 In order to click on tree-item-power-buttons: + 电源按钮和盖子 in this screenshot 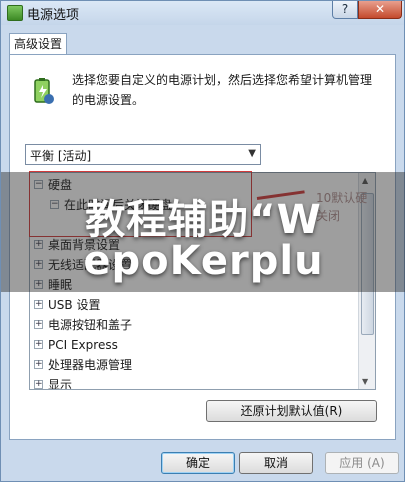, I will do `click(83, 325)`.